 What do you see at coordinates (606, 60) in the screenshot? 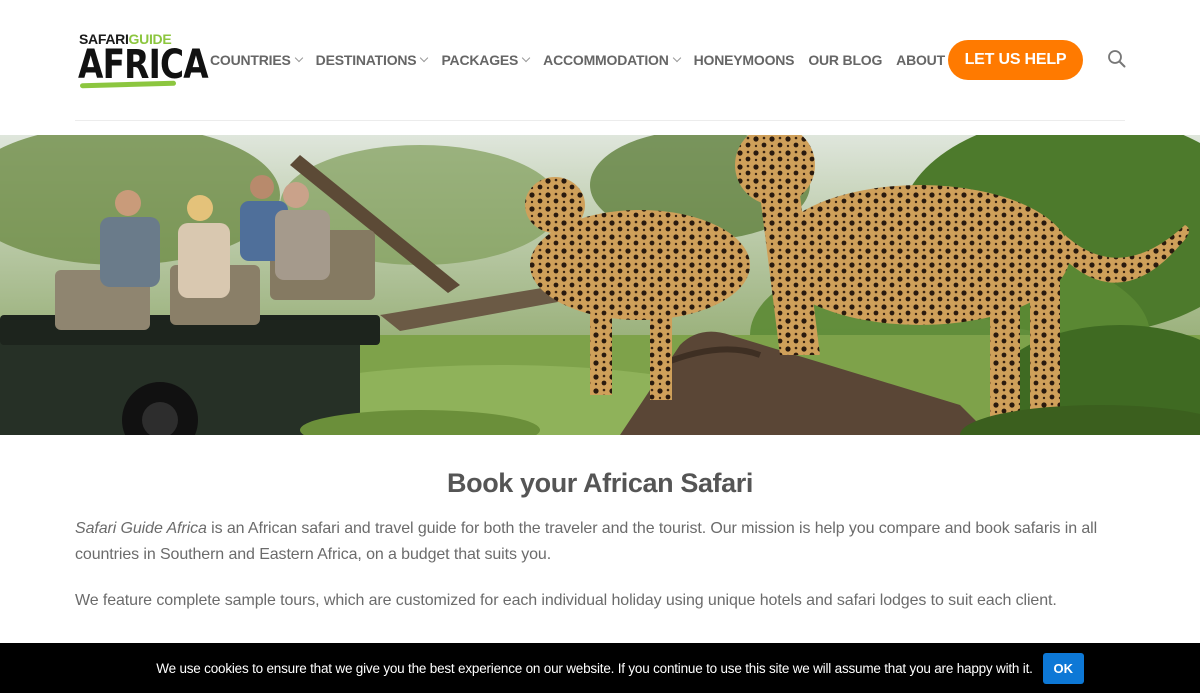
I see `nav-label: ACCOMMODATION` at bounding box center [606, 60].